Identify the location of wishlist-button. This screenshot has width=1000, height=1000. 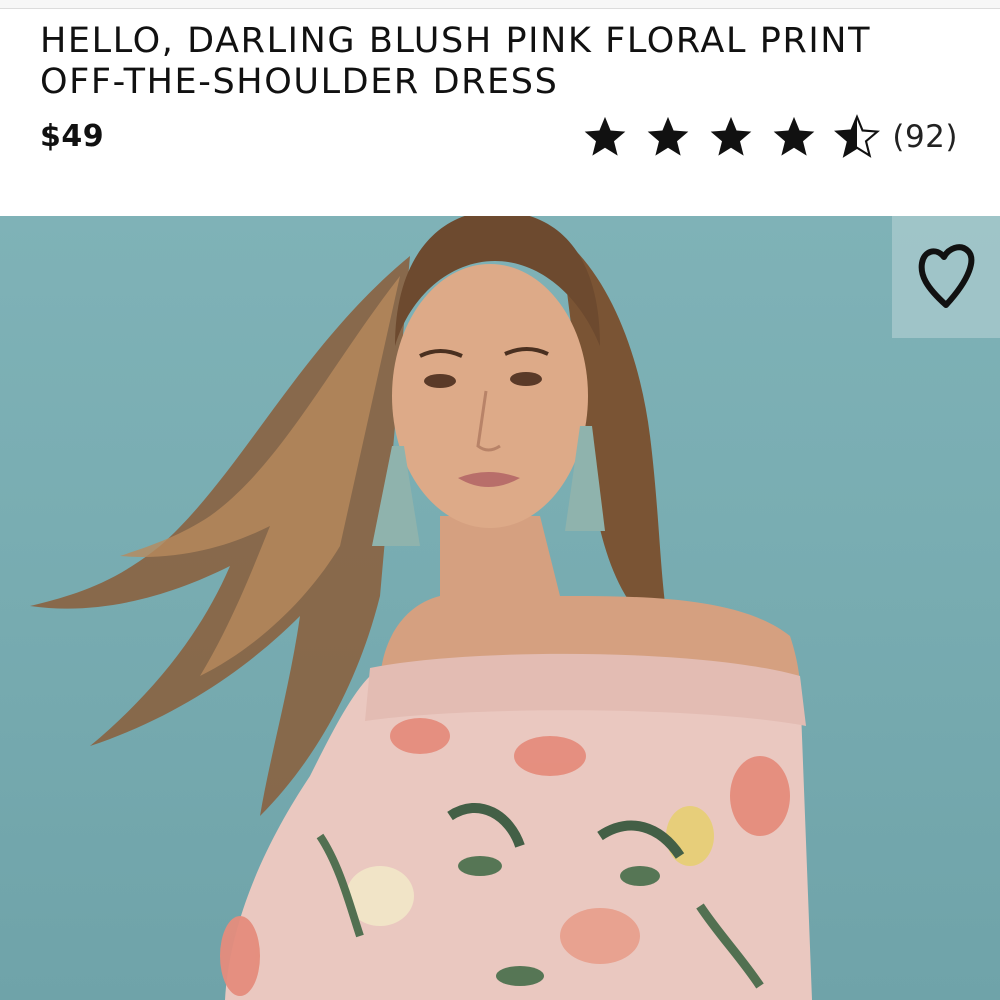
(946, 277).